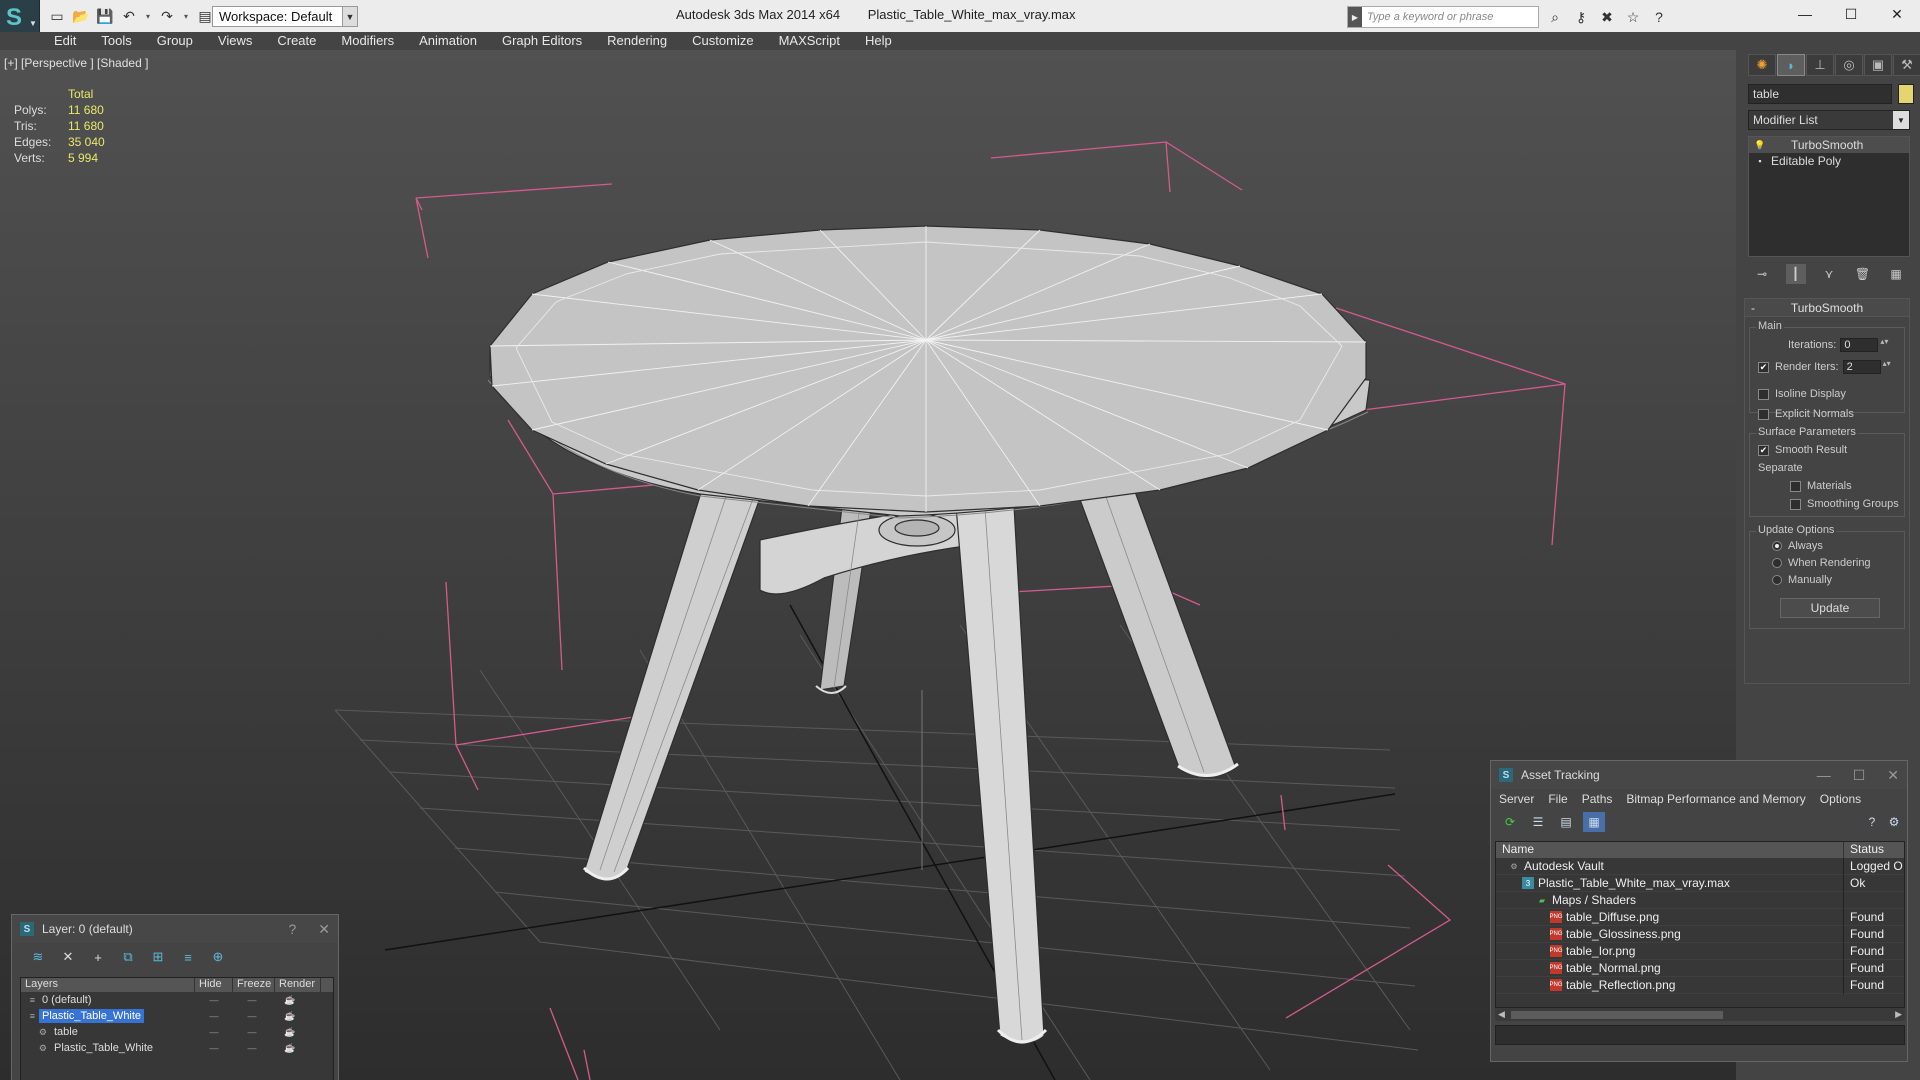  I want to click on render-iters-checkbox: ✔, so click(1763, 367).